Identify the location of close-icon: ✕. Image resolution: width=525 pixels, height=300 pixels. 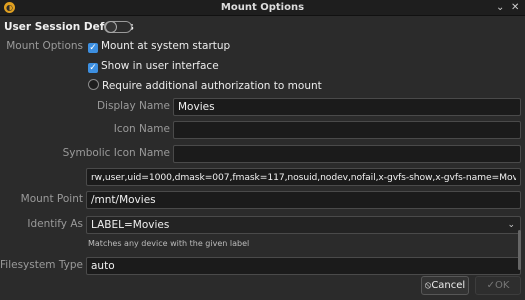
(515, 7).